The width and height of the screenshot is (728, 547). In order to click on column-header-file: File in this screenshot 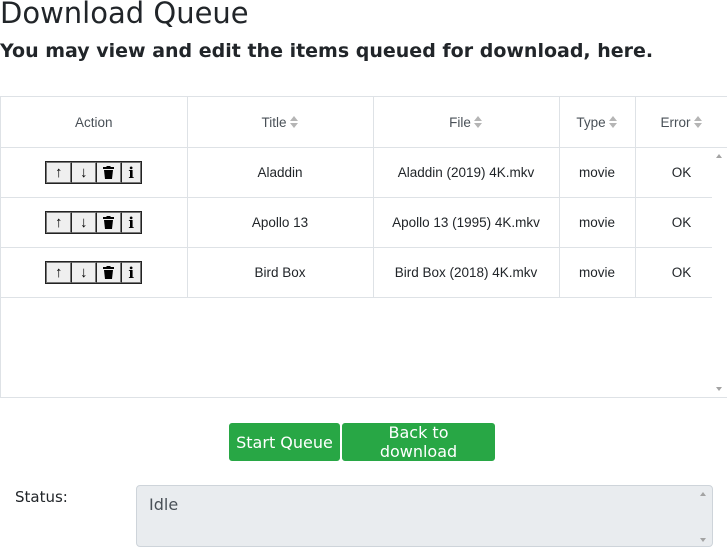, I will do `click(466, 122)`.